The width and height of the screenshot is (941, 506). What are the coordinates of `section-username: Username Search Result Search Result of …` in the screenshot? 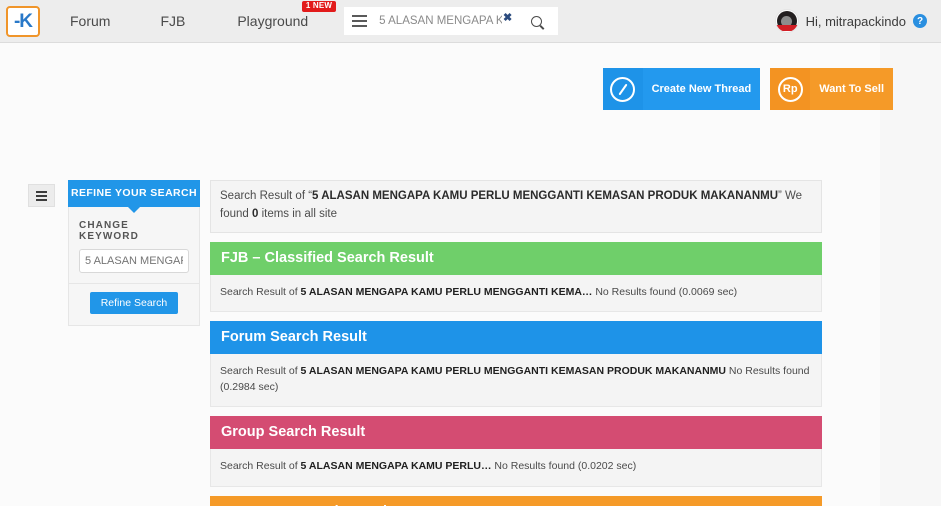 It's located at (516, 500).